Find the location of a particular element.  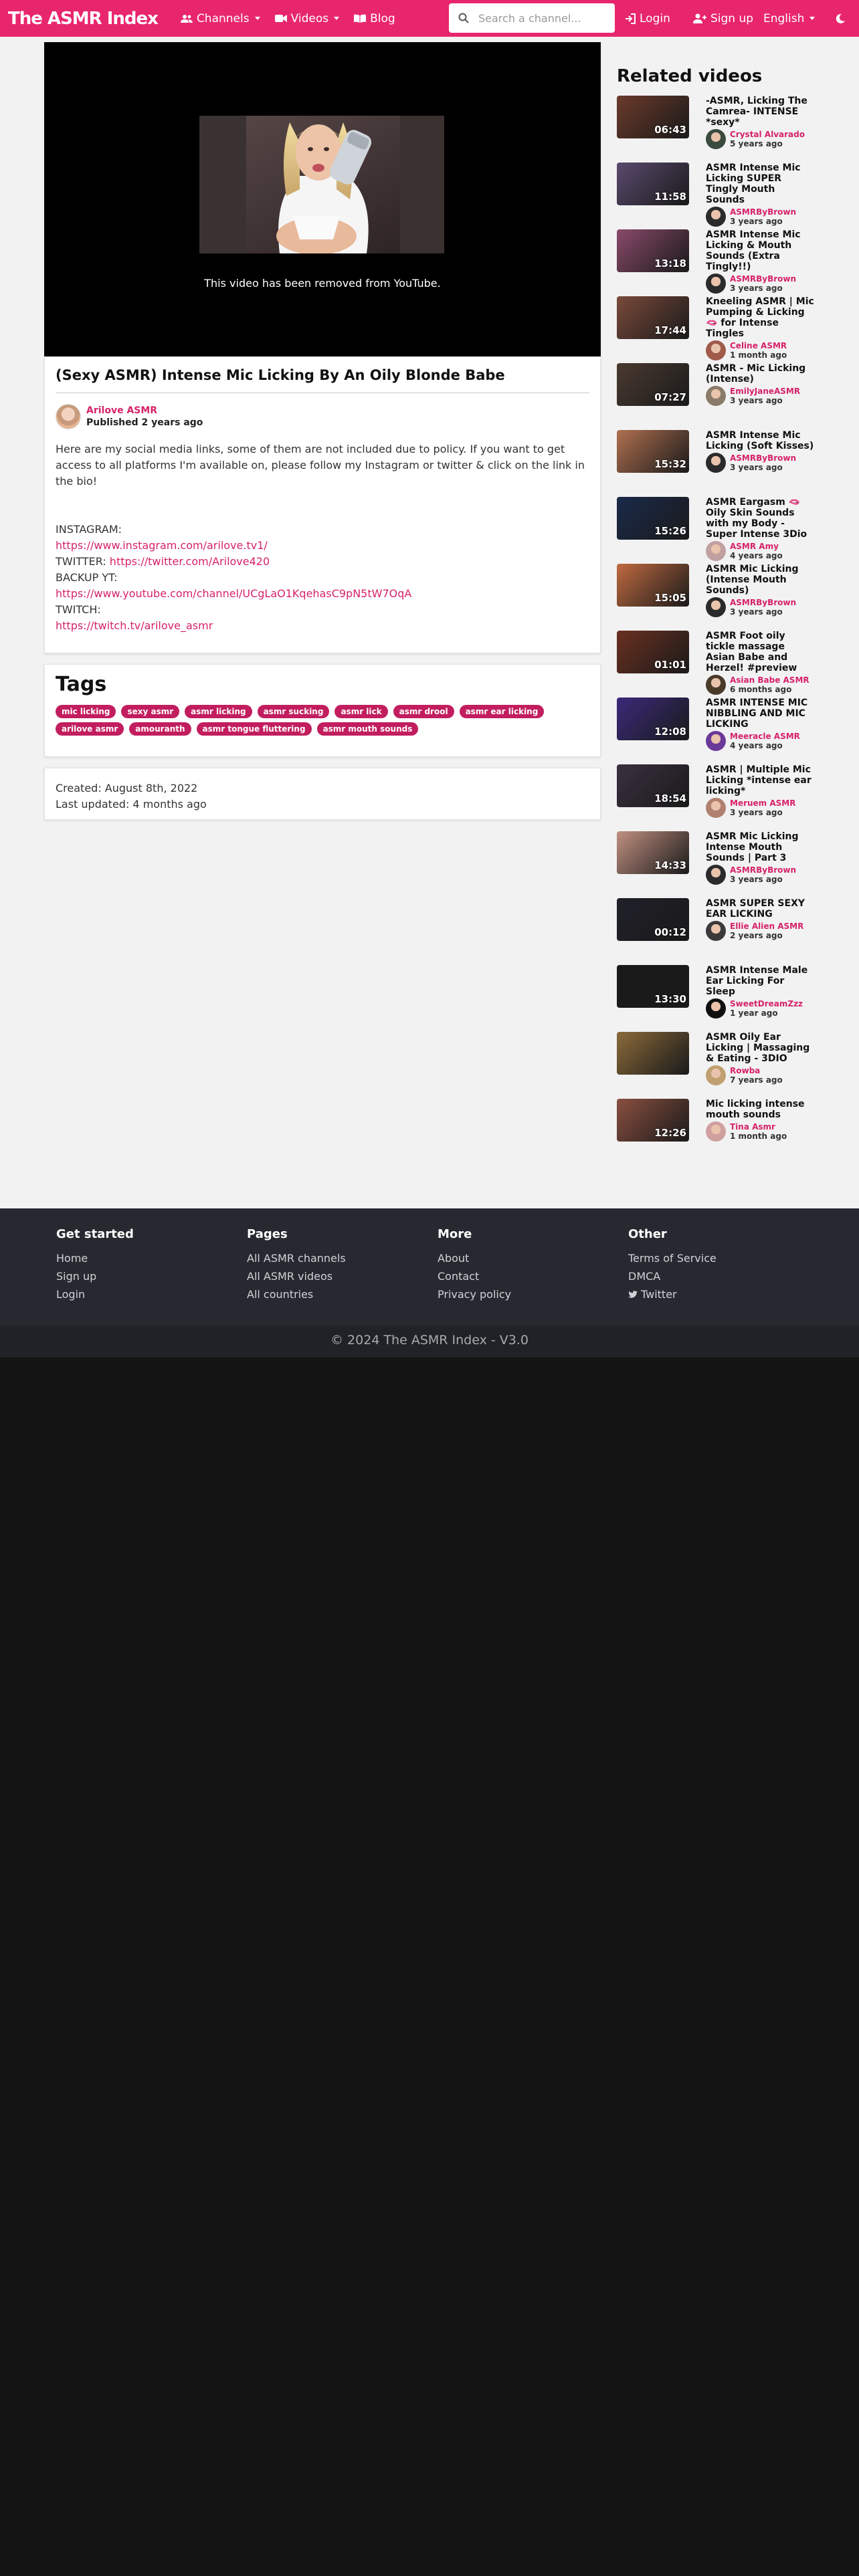

related-video-thumbnail: 13:30 is located at coordinates (653, 986).